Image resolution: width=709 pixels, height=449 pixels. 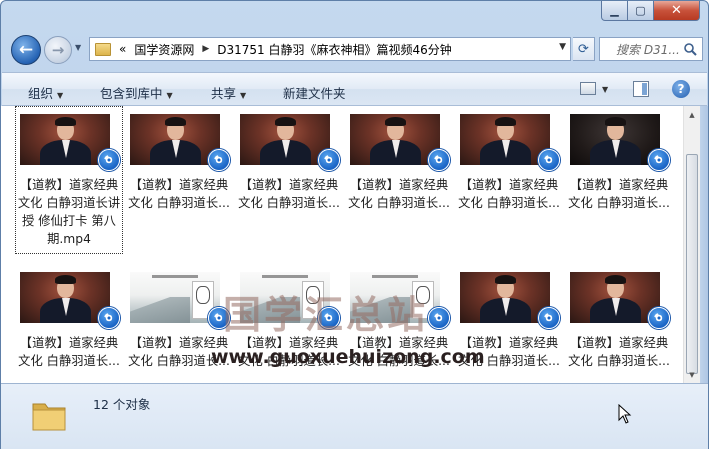 I want to click on include-in-library-label: 包含到库中, so click(x=131, y=93).